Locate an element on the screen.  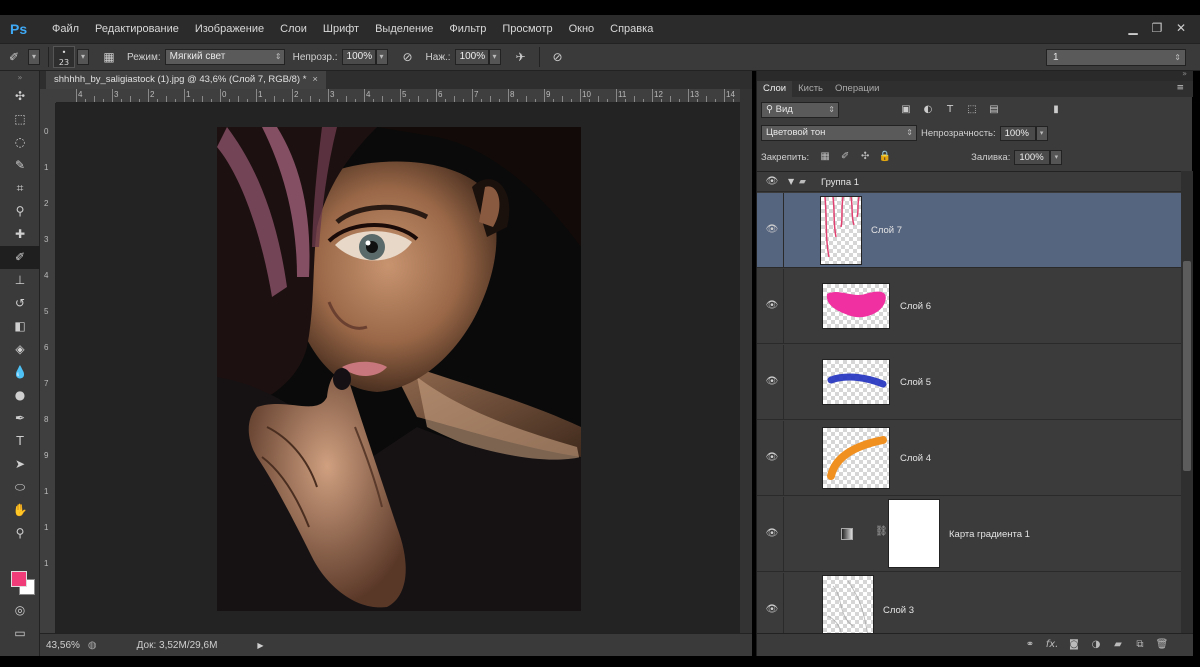
status-icon: ◍ is located at coordinates (92, 645).